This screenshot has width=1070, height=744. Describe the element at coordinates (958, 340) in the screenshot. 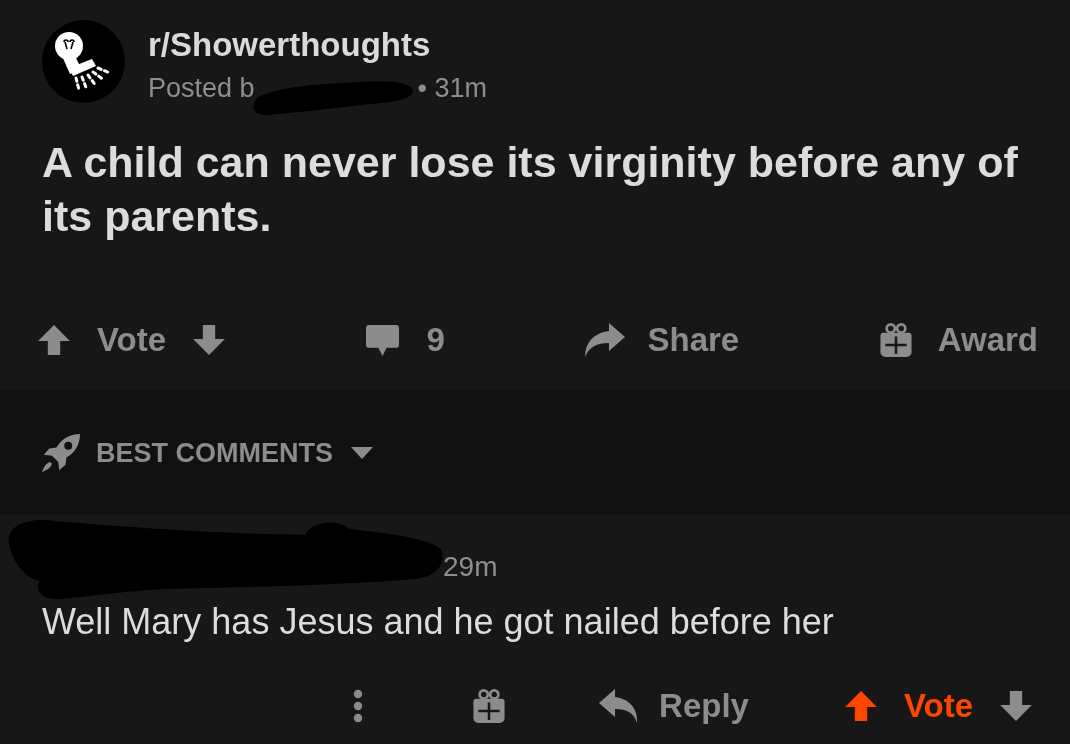

I see `award-button: Award` at that location.